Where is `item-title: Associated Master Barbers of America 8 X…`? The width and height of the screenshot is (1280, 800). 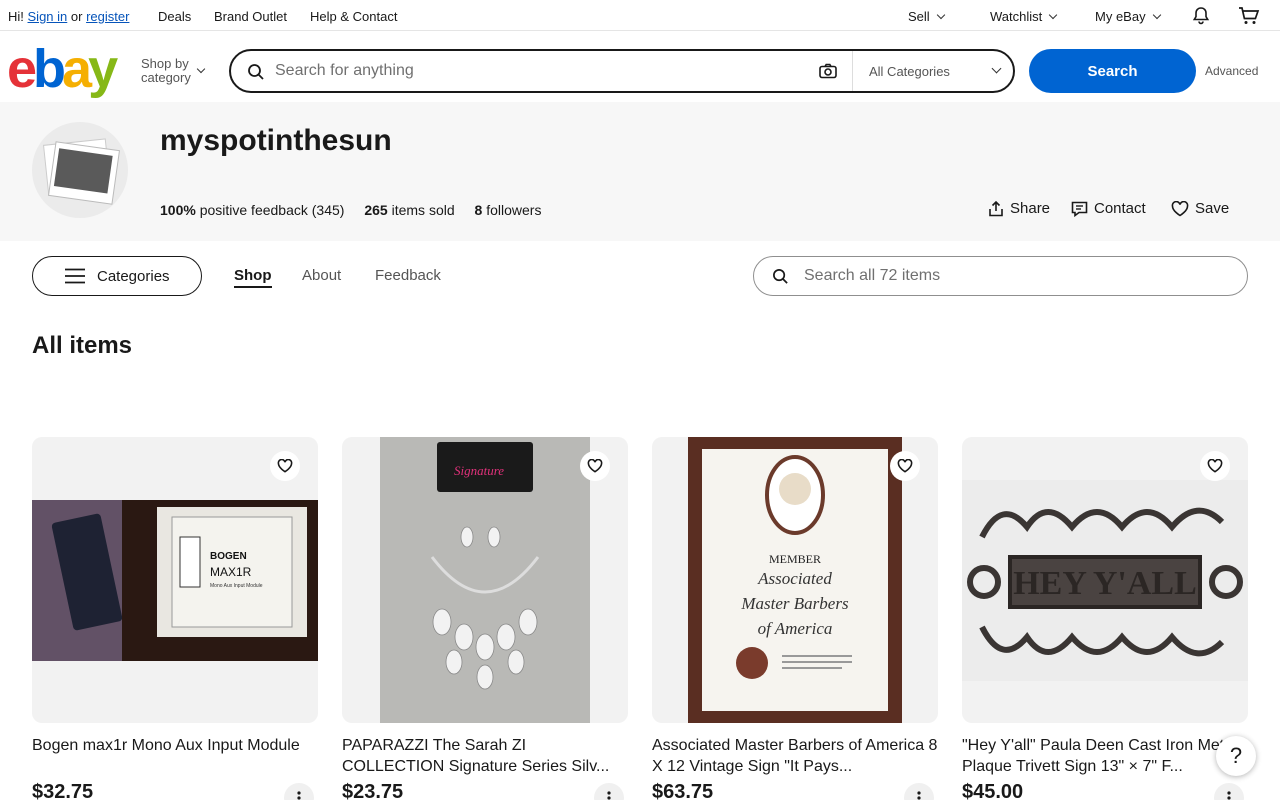 item-title: Associated Master Barbers of America 8 X… is located at coordinates (795, 756).